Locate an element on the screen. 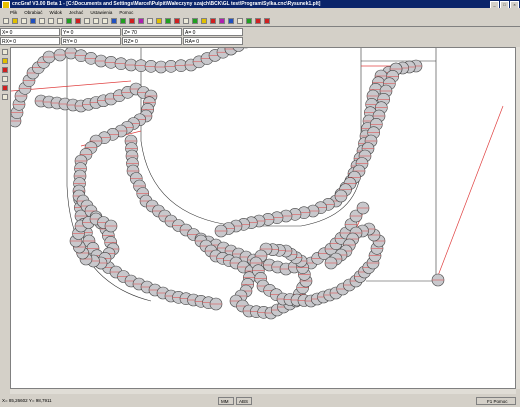 The height and width of the screenshot is (407, 520). menu-ustawienia: Ustawienia is located at coordinates (101, 12).